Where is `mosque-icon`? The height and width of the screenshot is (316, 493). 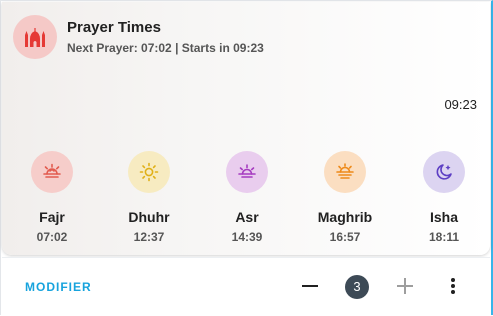 mosque-icon is located at coordinates (35, 37).